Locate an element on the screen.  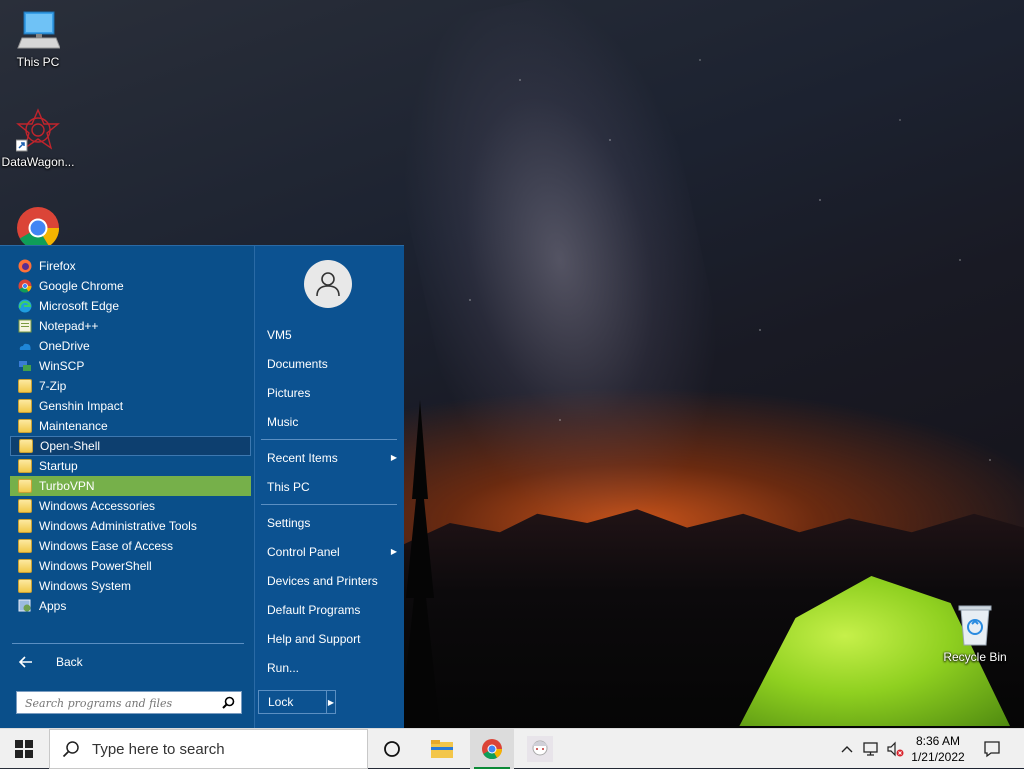
program-item-7zip: 7-Zip is located at coordinates (130, 386).